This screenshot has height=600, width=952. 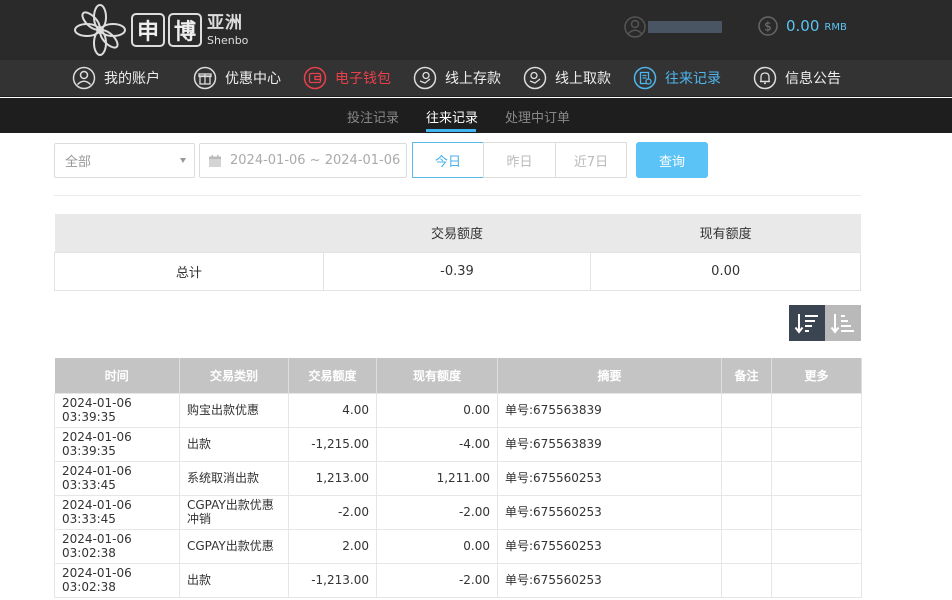 What do you see at coordinates (672, 160) in the screenshot?
I see `search-button: 查询` at bounding box center [672, 160].